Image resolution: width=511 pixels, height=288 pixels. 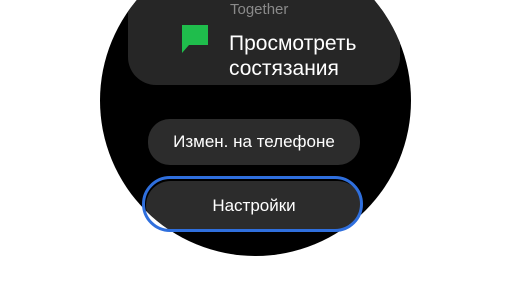 What do you see at coordinates (293, 56) in the screenshot?
I see `card-title: Просмотреть состязания` at bounding box center [293, 56].